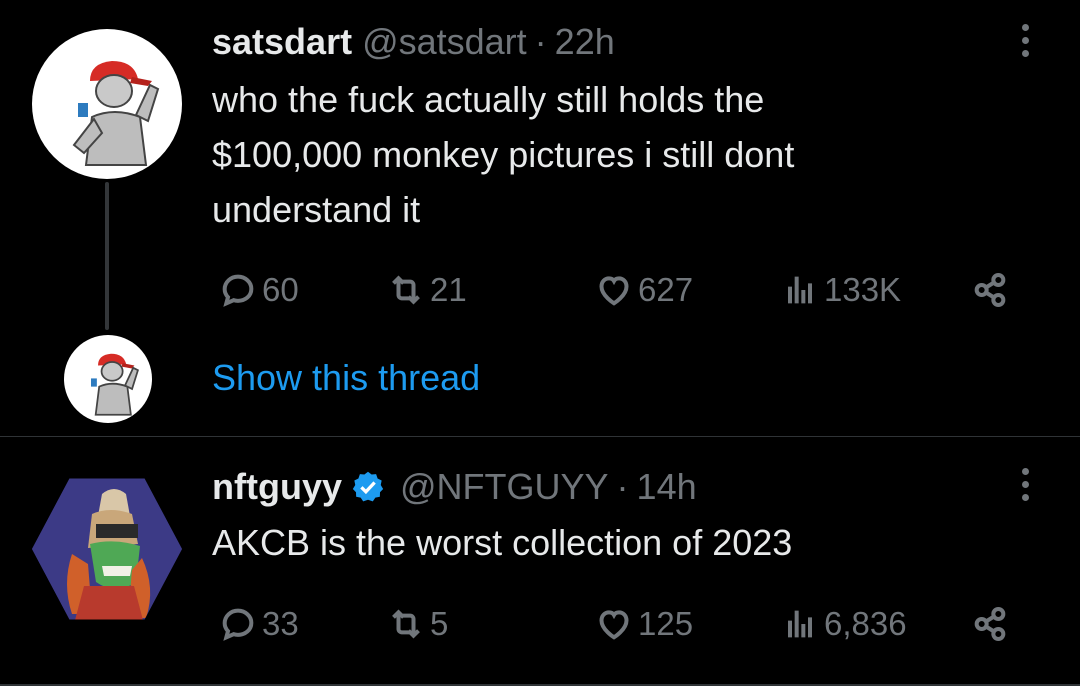 This screenshot has height=686, width=1080. What do you see at coordinates (488, 99) in the screenshot?
I see `tweet-text-line: who the fuck actually still holds the` at bounding box center [488, 99].